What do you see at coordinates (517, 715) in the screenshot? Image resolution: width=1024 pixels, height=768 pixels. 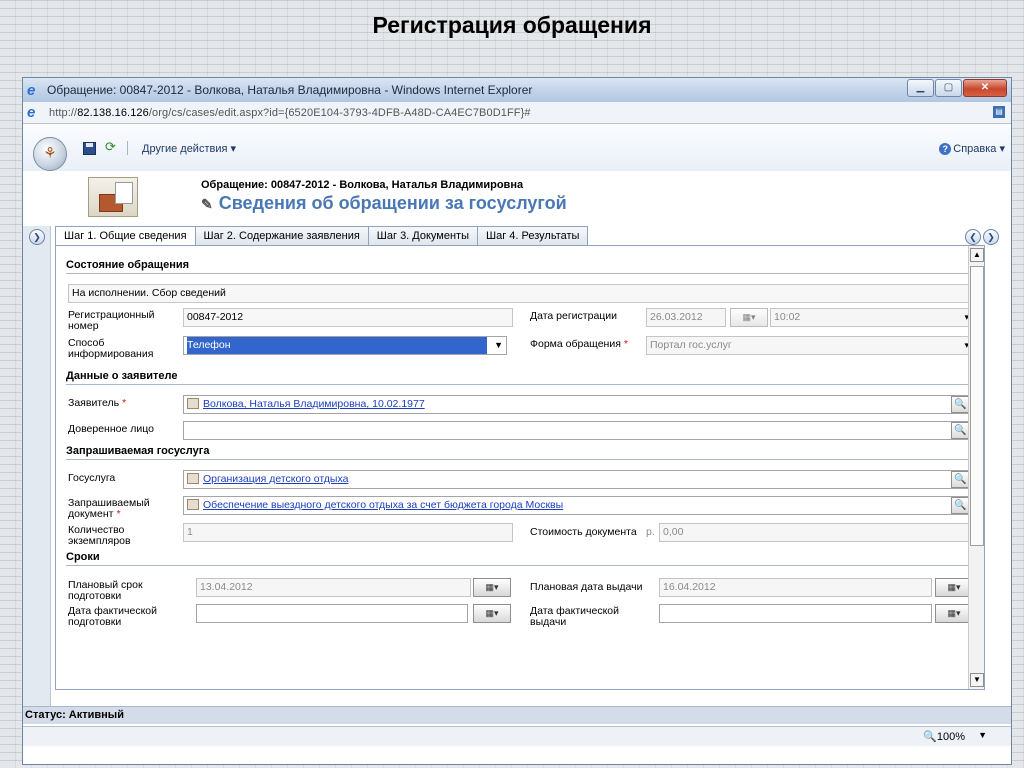 I see `record-status: Статус: Активный` at bounding box center [517, 715].